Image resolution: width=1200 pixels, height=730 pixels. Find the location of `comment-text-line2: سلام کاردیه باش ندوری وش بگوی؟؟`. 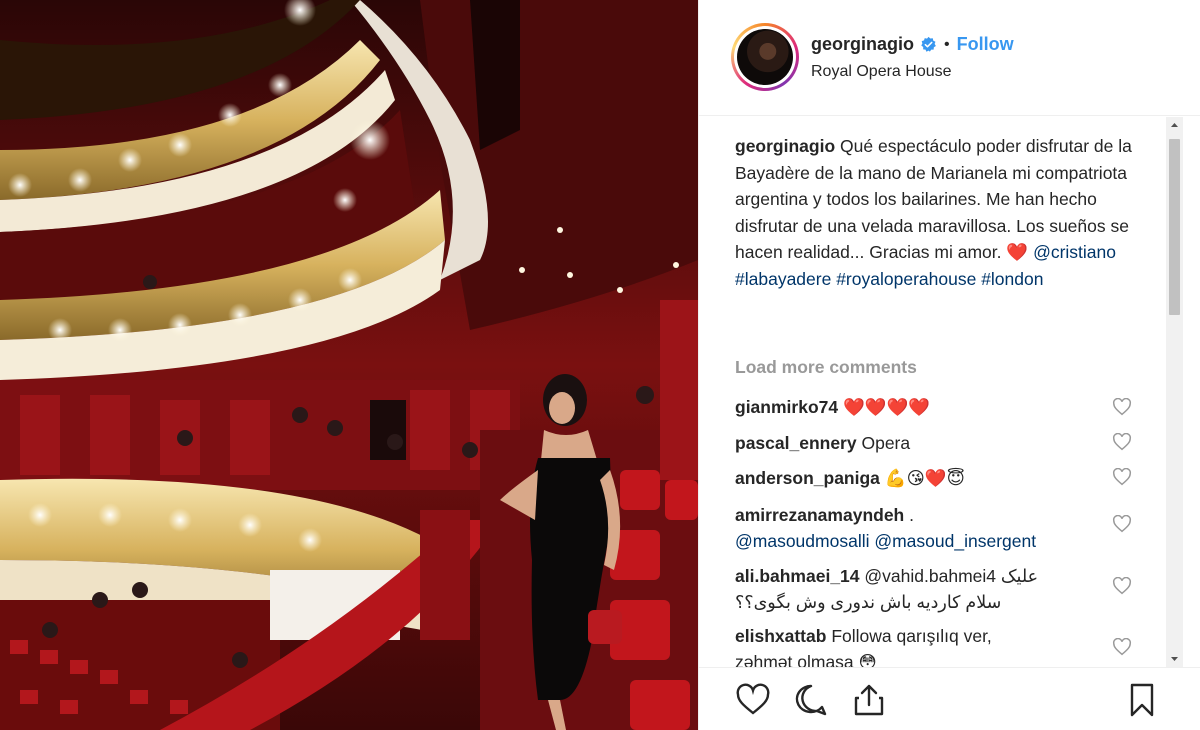

comment-text-line2: سلام کاردیه باش ندوری وش بگوی؟؟ is located at coordinates (868, 602).